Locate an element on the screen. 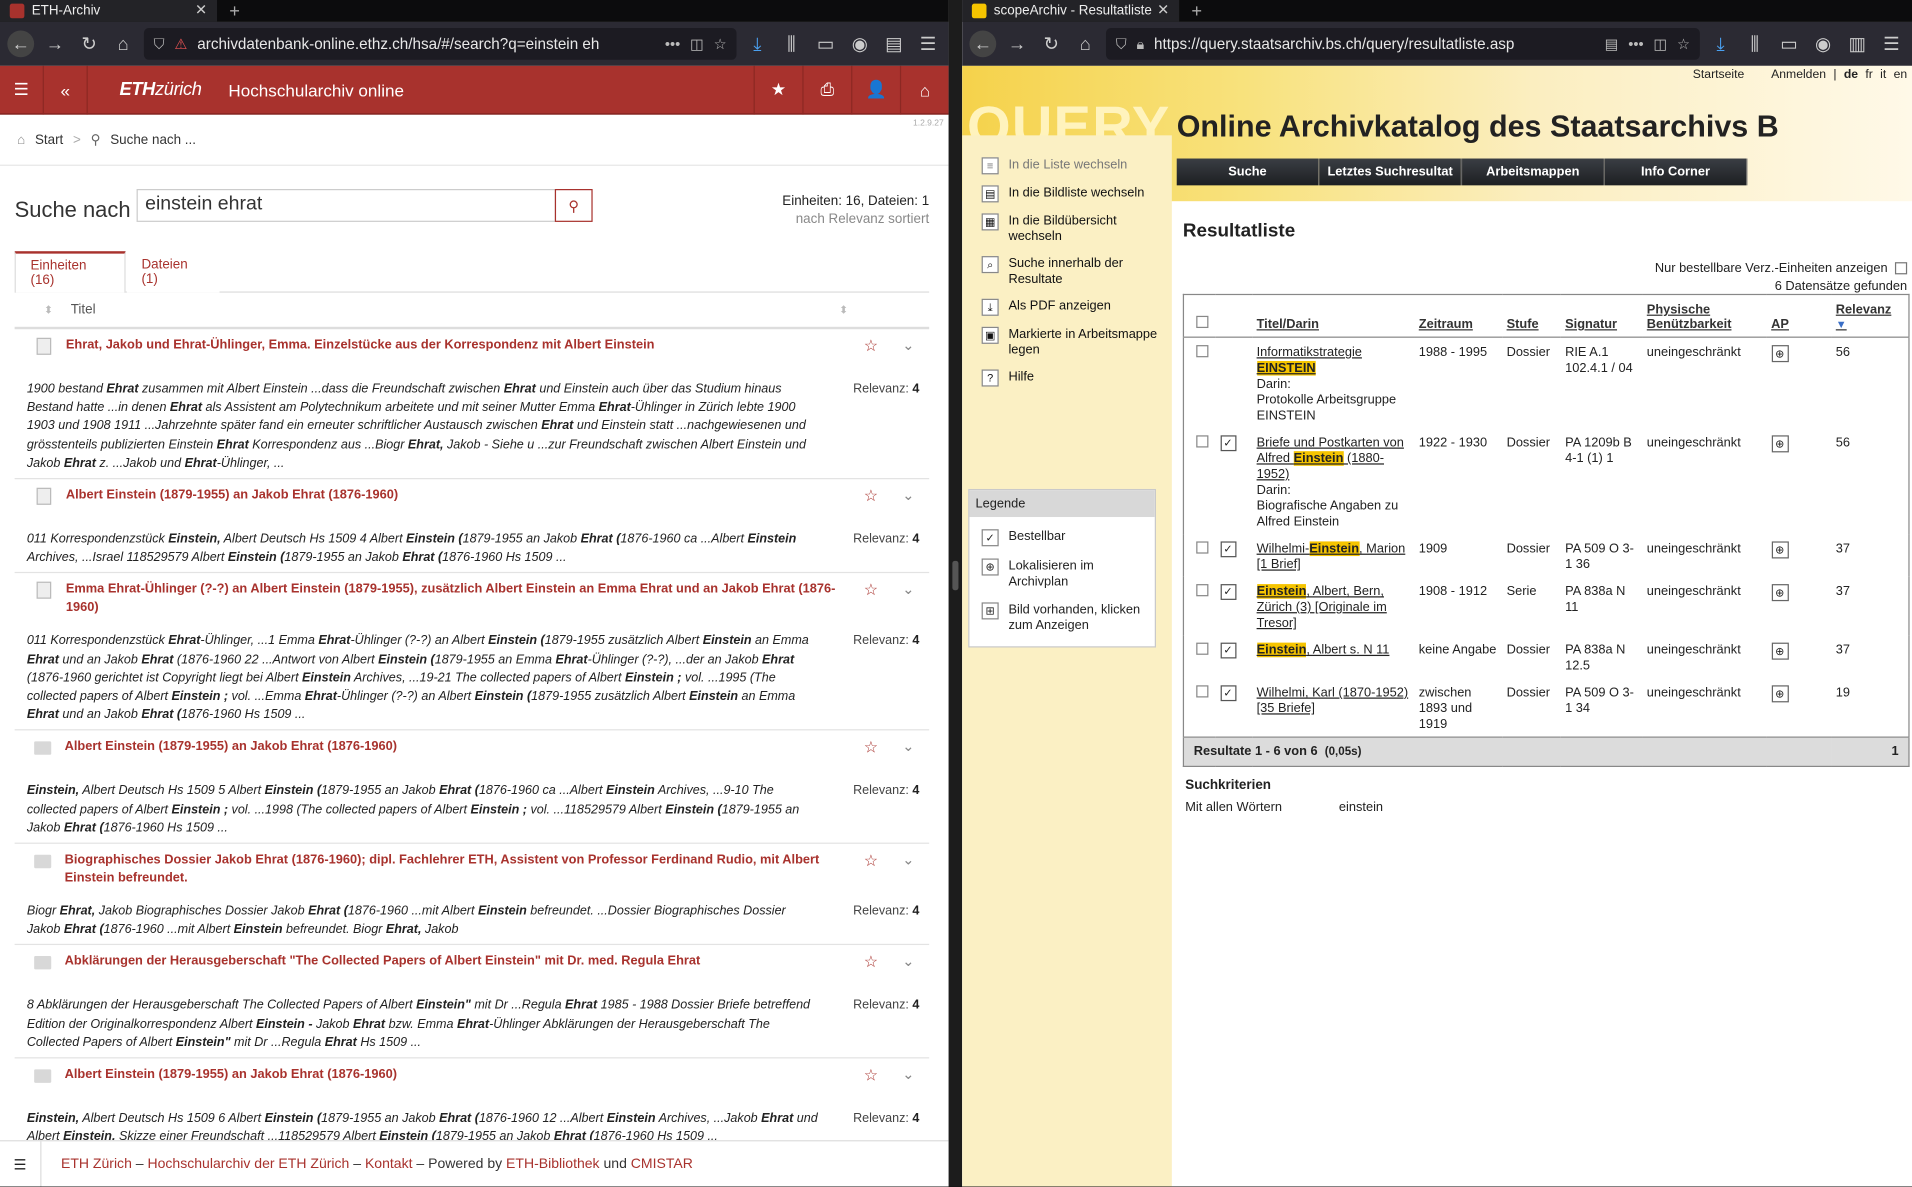 The image size is (1912, 1187). user-icon: 👤 is located at coordinates (875, 90).